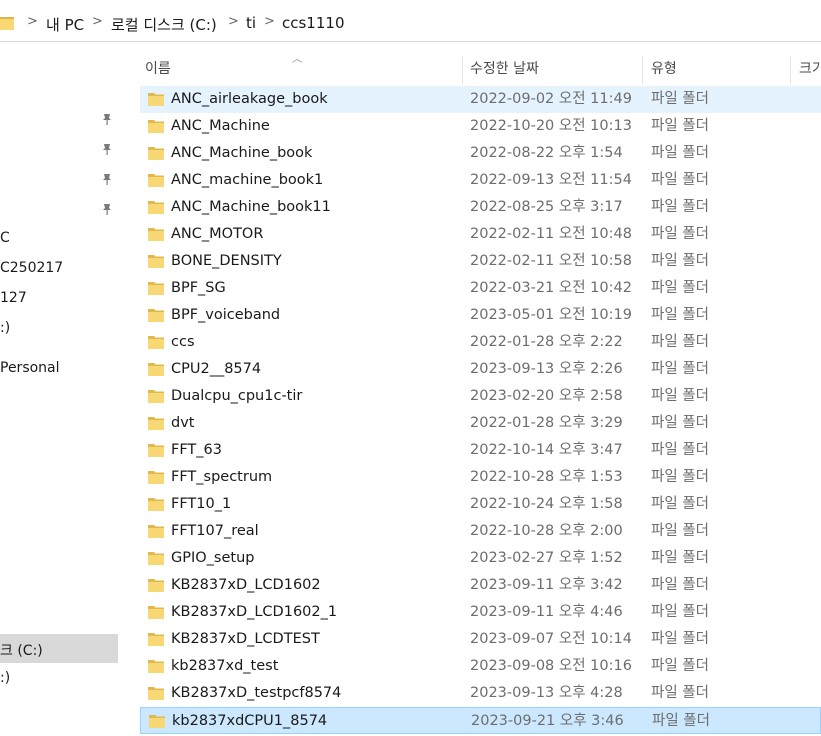 Image resolution: width=821 pixels, height=736 pixels. I want to click on file-row: kb2837xdCPU1_8574 2023-09-21 오후 3:46 파일 폴더, so click(480, 720).